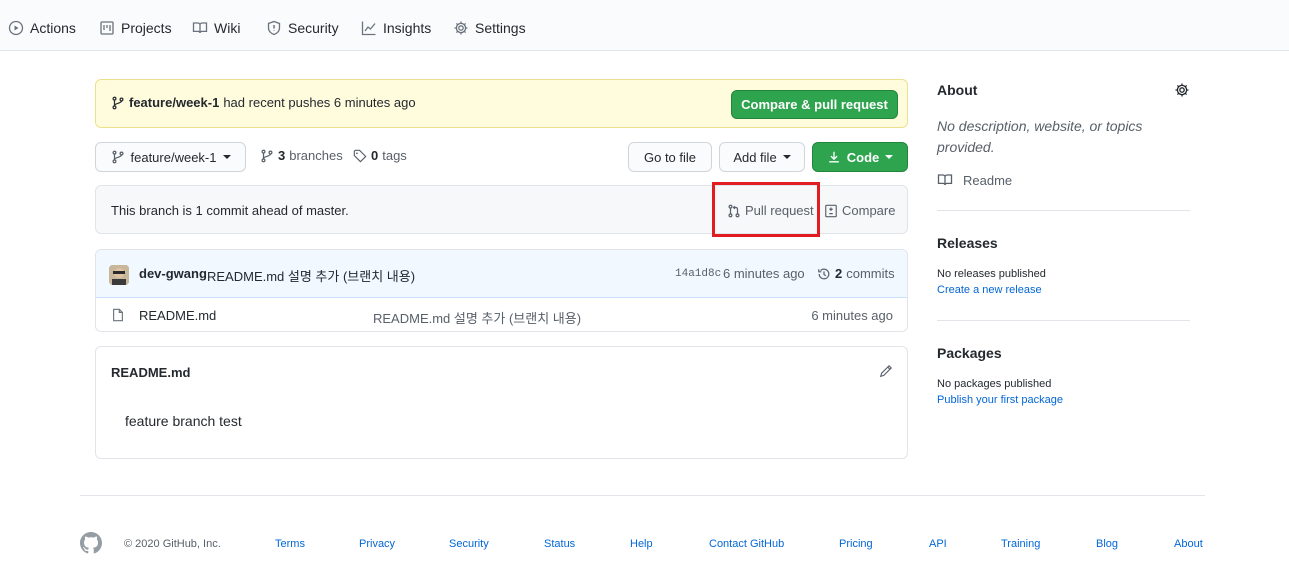 The width and height of the screenshot is (1289, 582). I want to click on download-icon, so click(833, 157).